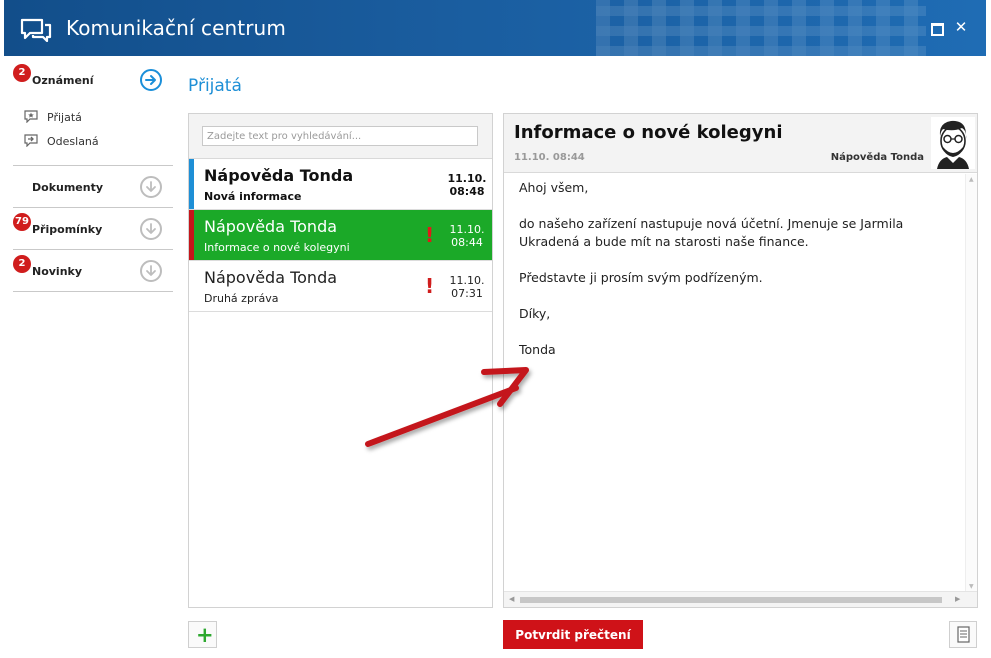  I want to click on sidebar-section-dokumenty: Dokumenty, so click(93, 187).